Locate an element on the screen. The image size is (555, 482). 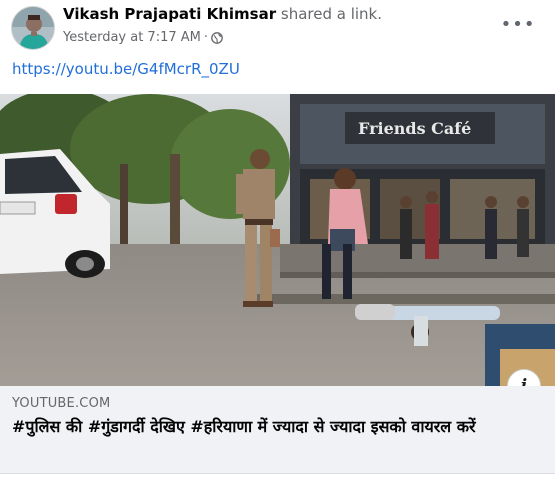
globe-icon is located at coordinates (217, 37).